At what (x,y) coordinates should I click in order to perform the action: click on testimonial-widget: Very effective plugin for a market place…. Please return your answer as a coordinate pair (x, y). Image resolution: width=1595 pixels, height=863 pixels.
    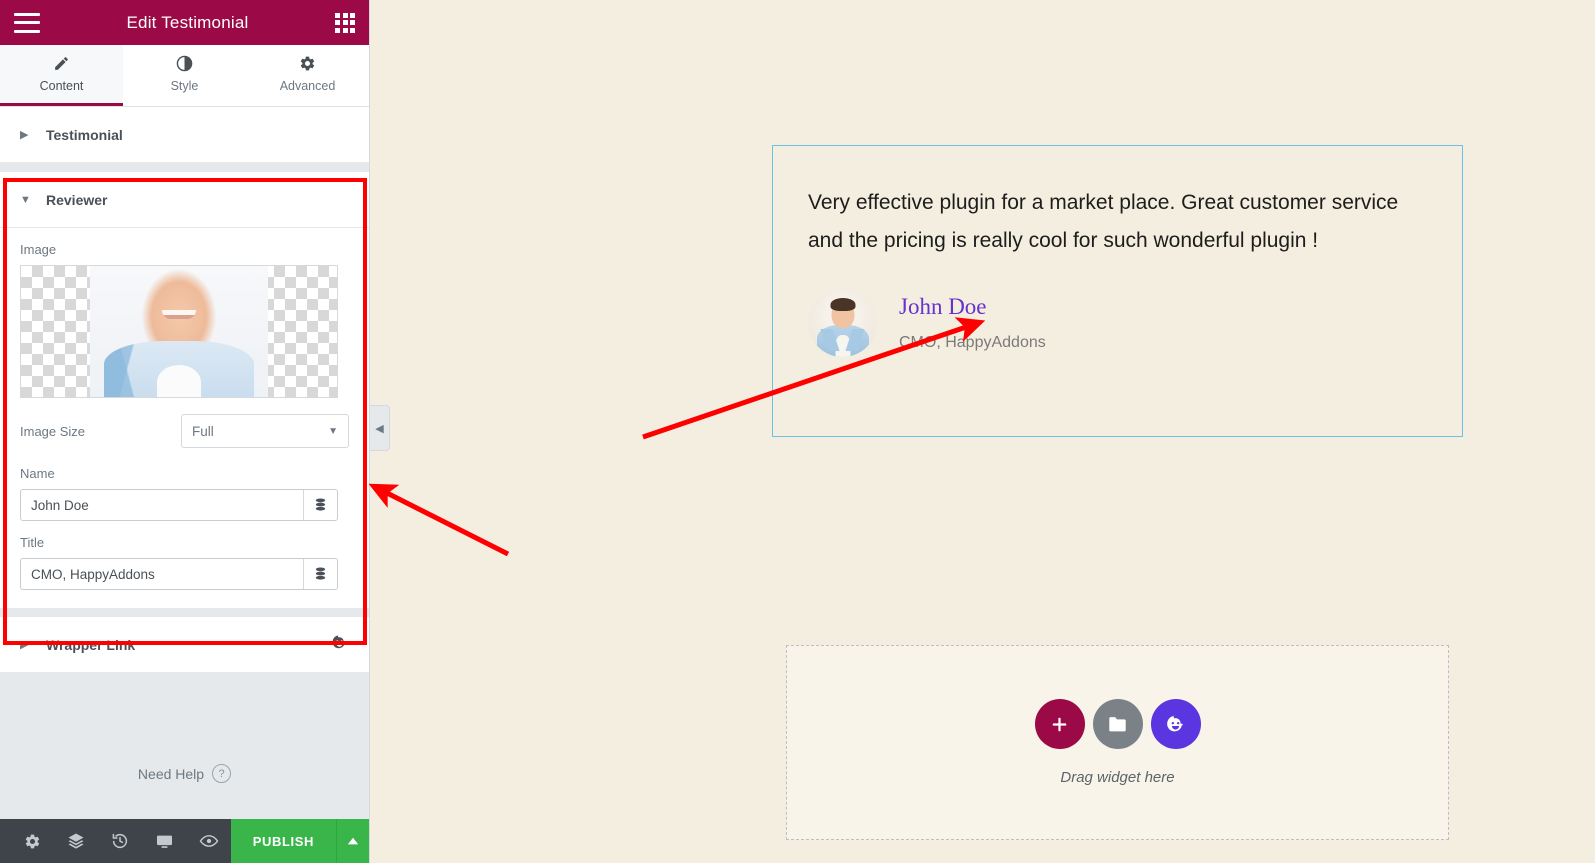
    Looking at the image, I should click on (1117, 291).